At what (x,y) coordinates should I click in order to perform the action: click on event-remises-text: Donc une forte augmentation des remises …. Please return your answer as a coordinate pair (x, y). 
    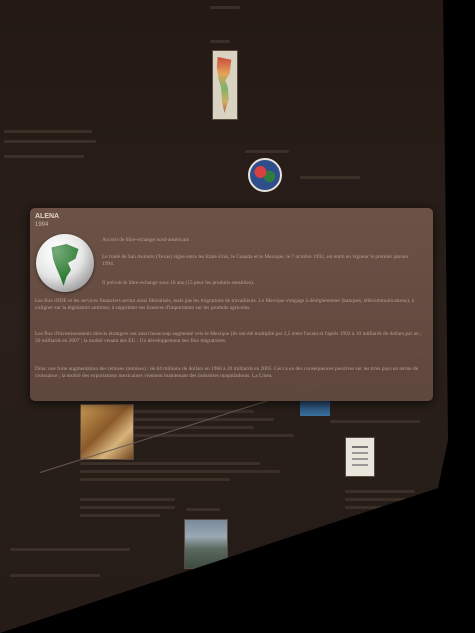
    Looking at the image, I should click on (227, 373).